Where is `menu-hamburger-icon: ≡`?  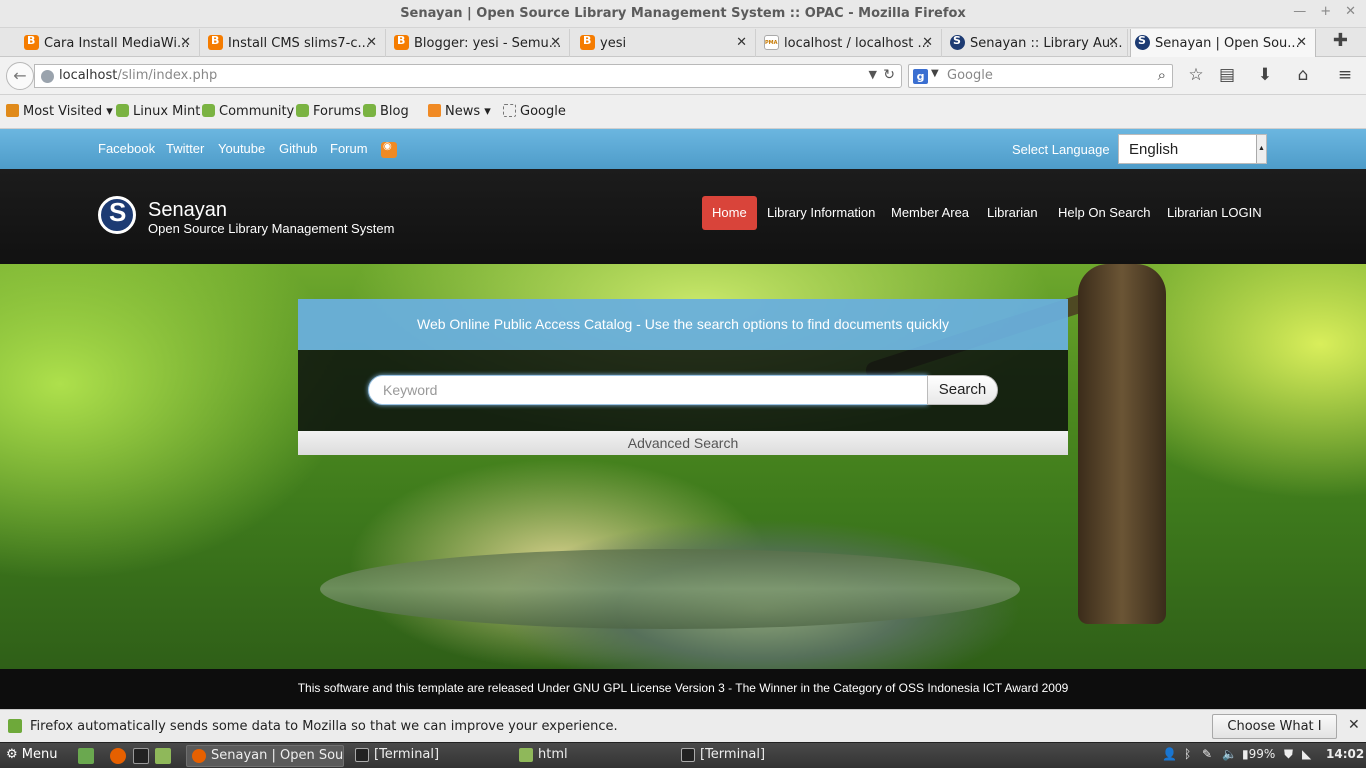
menu-hamburger-icon: ≡ is located at coordinates (1345, 75).